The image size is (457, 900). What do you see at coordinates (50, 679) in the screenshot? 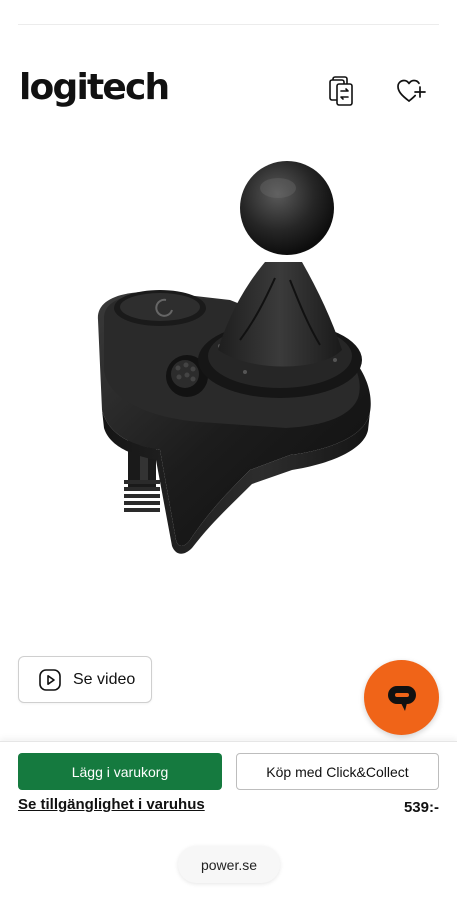
I see `play-icon` at bounding box center [50, 679].